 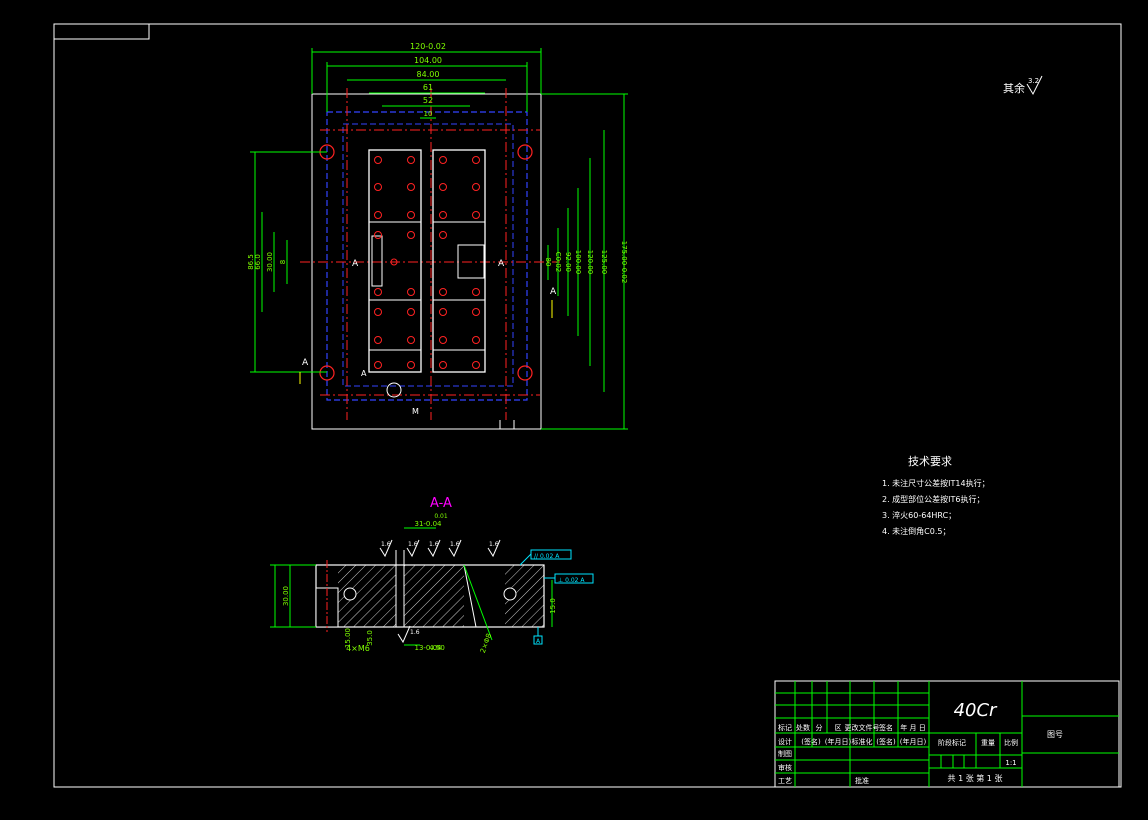 What do you see at coordinates (930, 461) in the screenshot?
I see `tech-title: 技术要求` at bounding box center [930, 461].